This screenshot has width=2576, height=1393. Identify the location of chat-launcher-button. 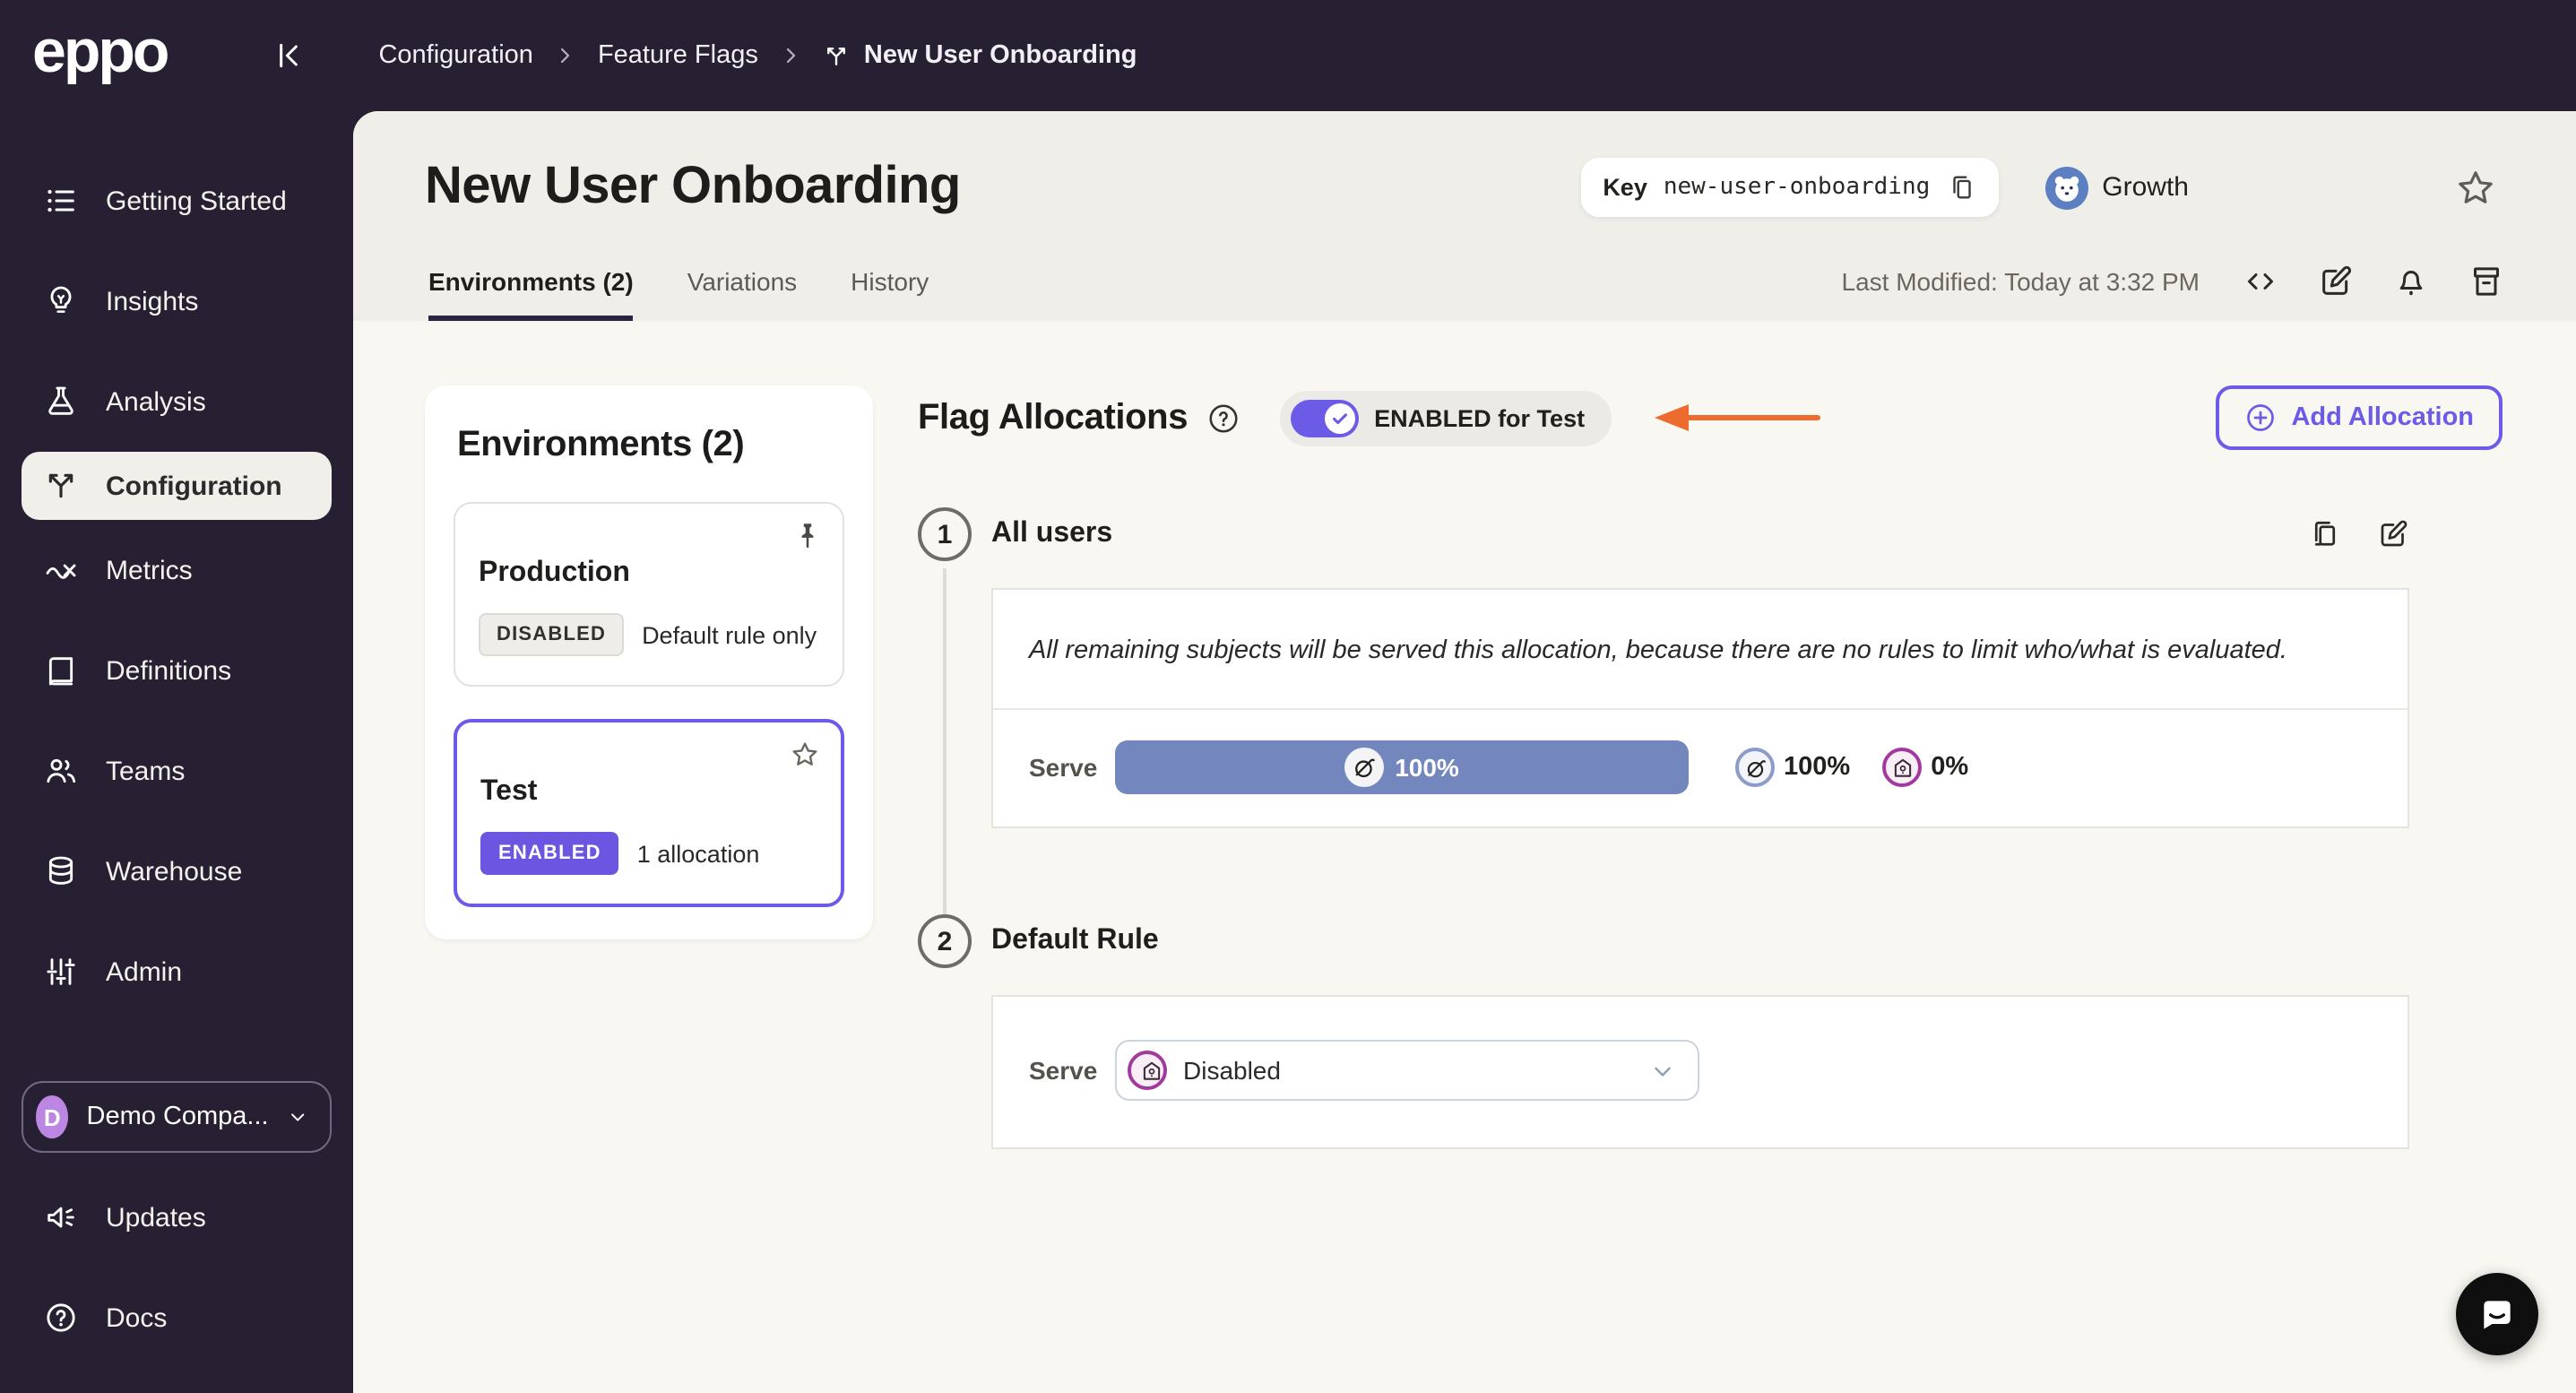
(2497, 1314).